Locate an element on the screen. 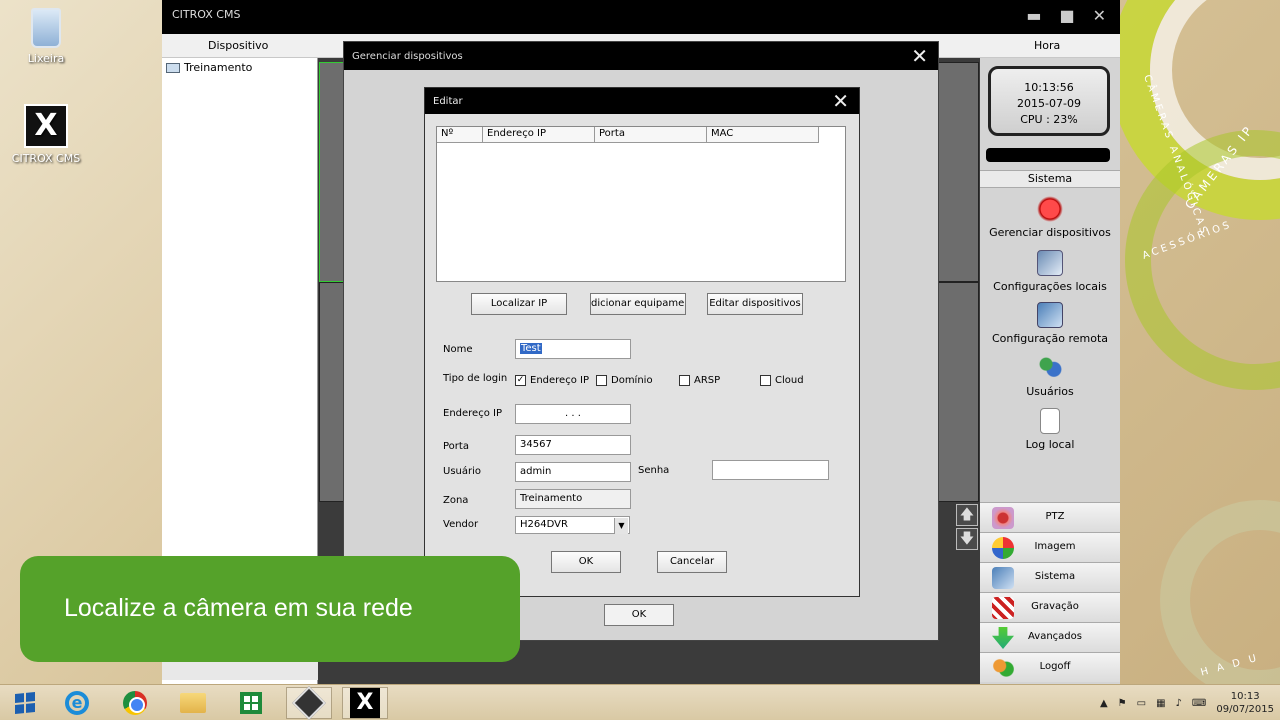  taskbar-explorer is located at coordinates (193, 703).